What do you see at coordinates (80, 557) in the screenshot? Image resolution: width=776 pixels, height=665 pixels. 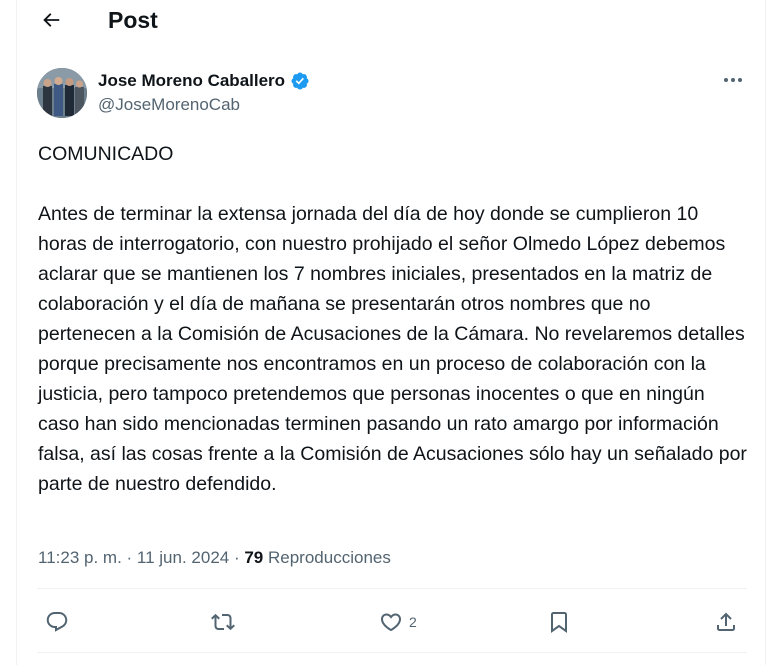 I see `tweet-time: 11:23 p. m.` at bounding box center [80, 557].